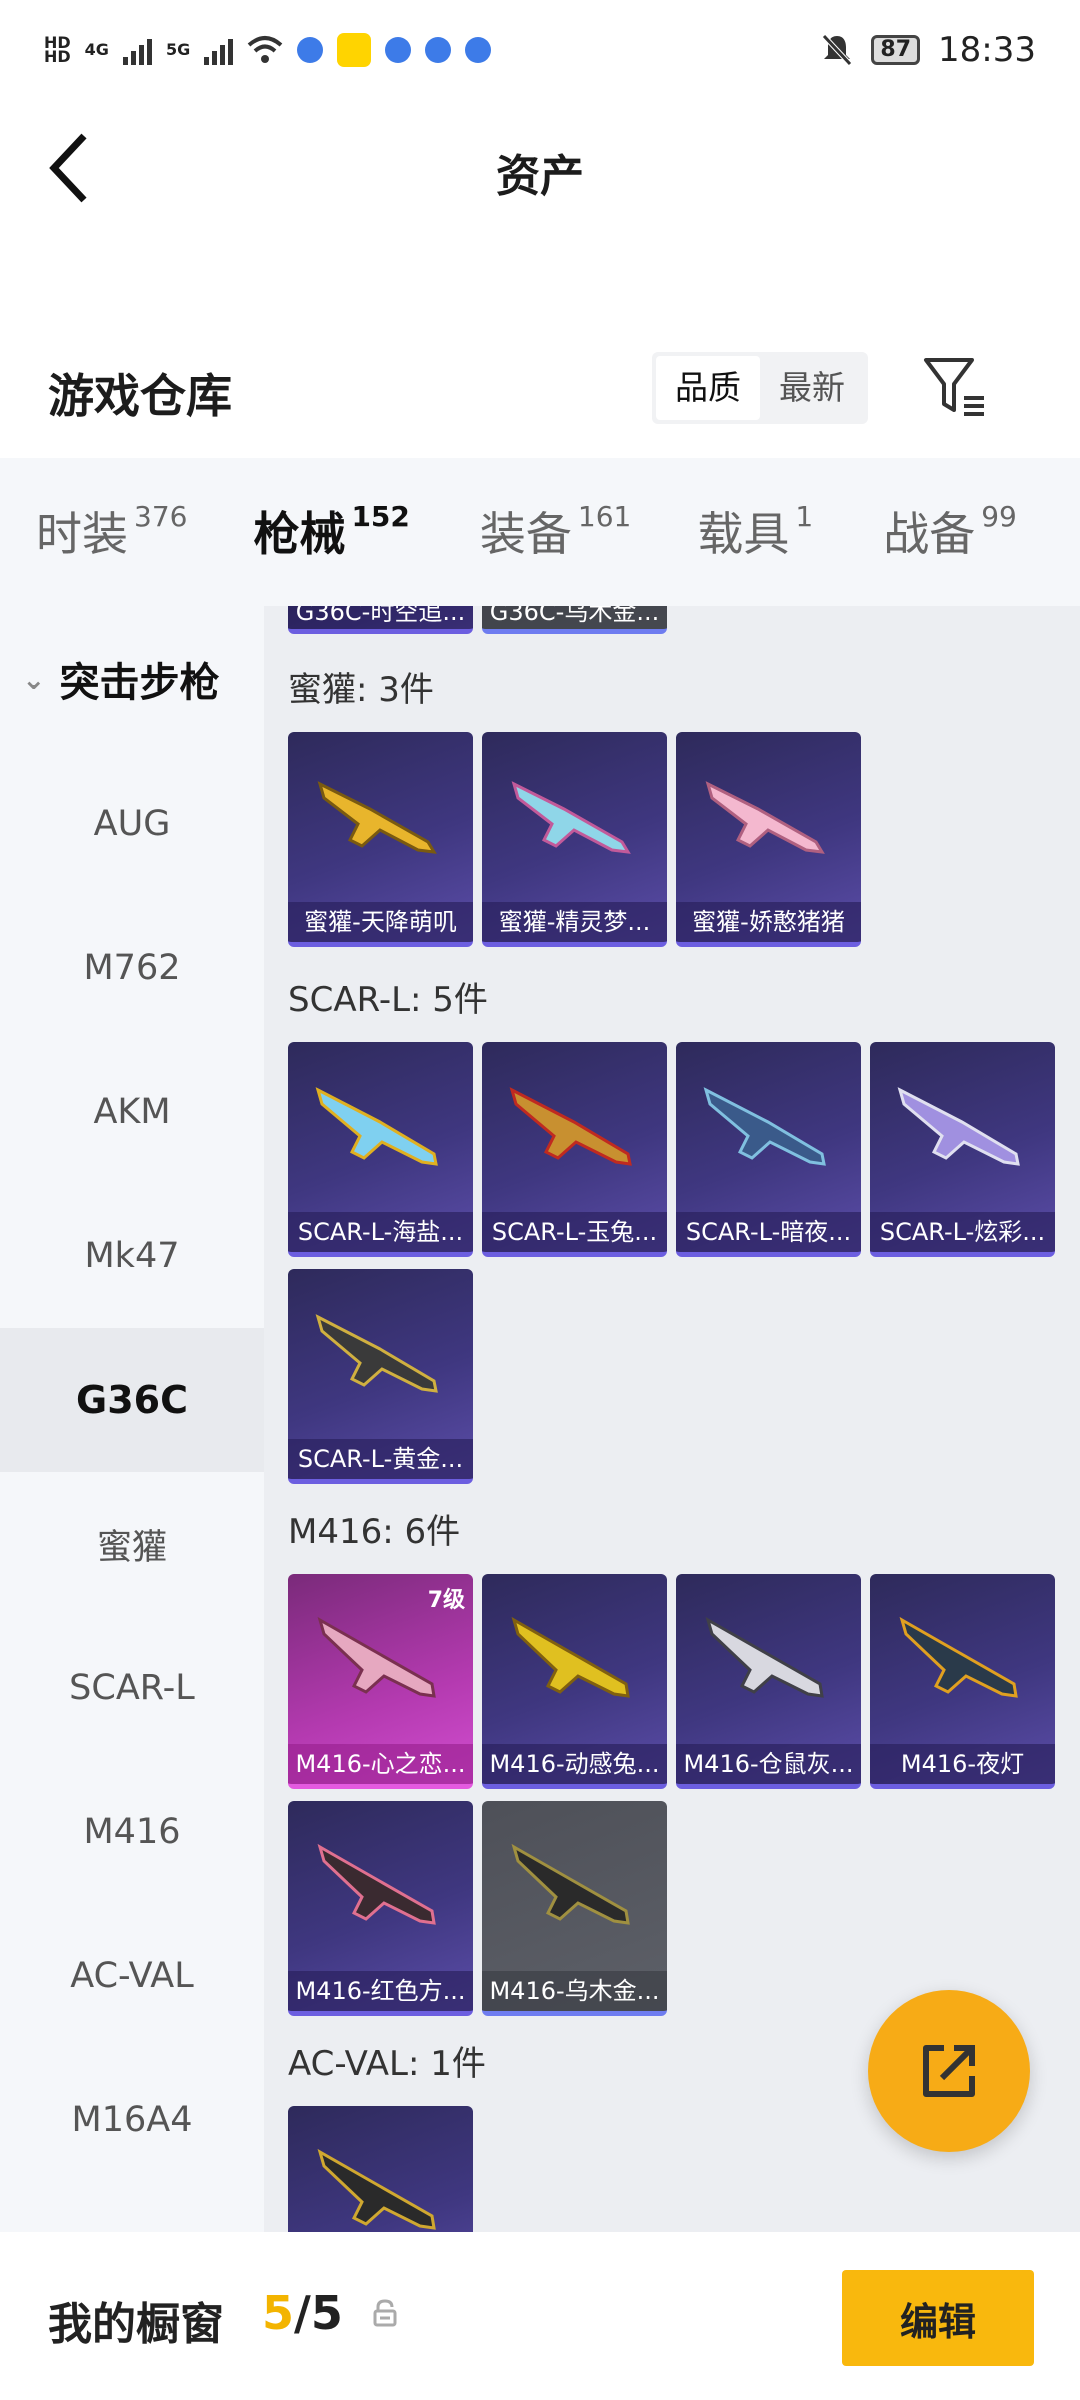  I want to click on weapon-card, so click(380, 2169).